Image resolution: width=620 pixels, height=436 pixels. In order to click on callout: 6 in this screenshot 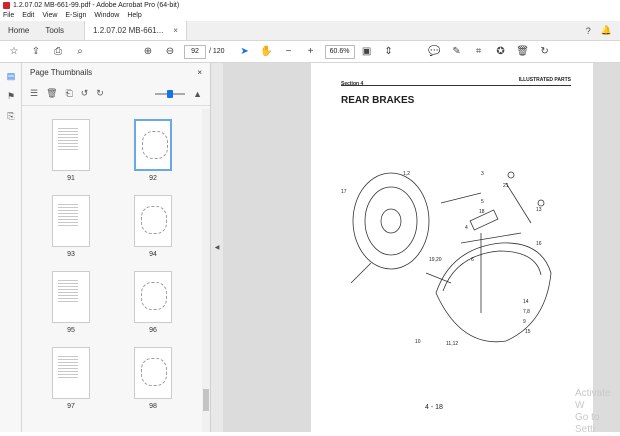, I will do `click(472, 260)`.